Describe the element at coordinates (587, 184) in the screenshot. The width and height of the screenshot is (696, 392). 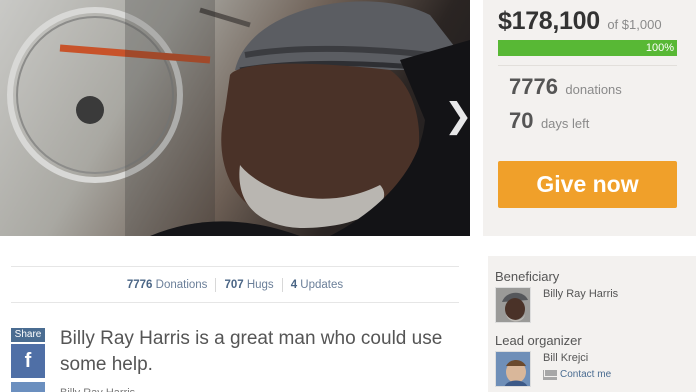
I see `give-now-button: Give now` at that location.